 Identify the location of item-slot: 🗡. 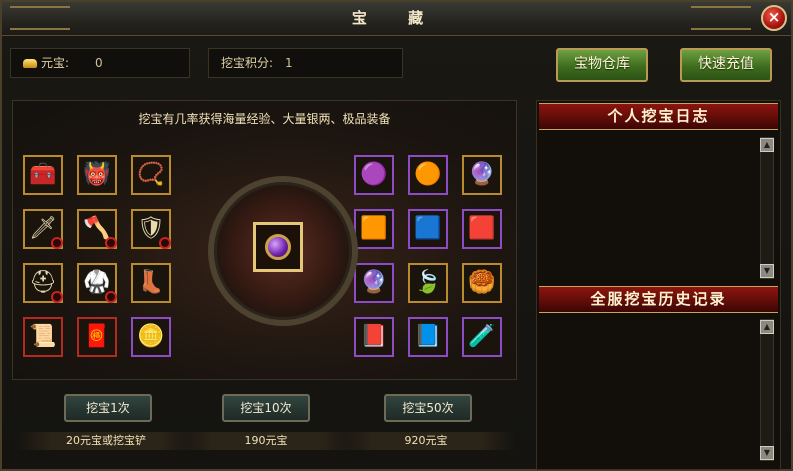
(43, 229).